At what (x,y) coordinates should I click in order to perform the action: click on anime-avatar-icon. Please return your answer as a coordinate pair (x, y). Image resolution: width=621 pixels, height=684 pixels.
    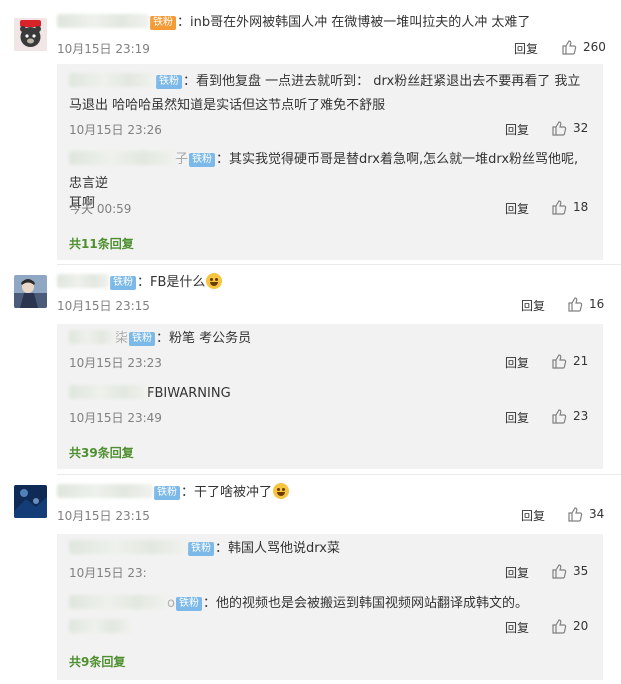
    Looking at the image, I should click on (30, 291).